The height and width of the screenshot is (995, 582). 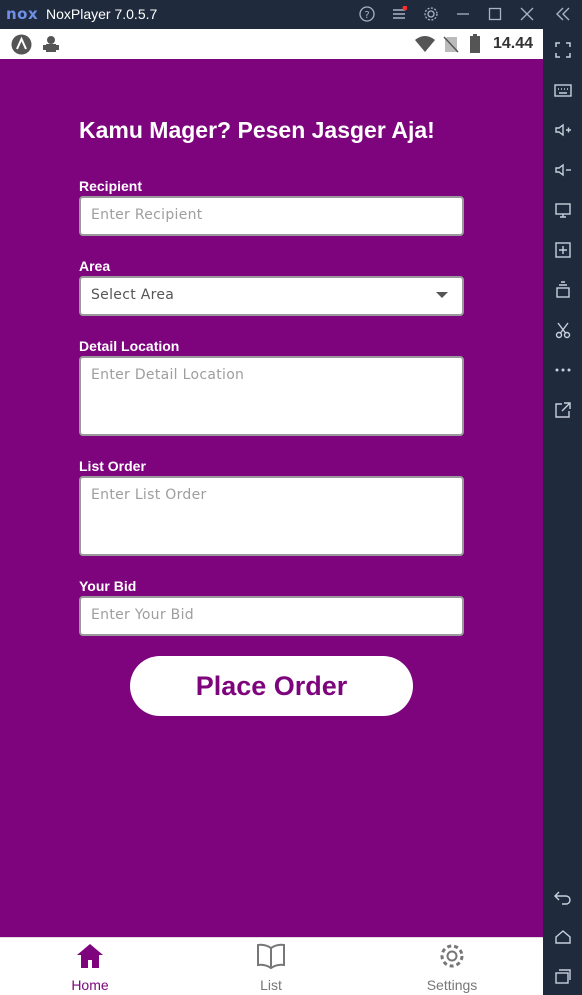 I want to click on volume-down-icon, so click(x=563, y=170).